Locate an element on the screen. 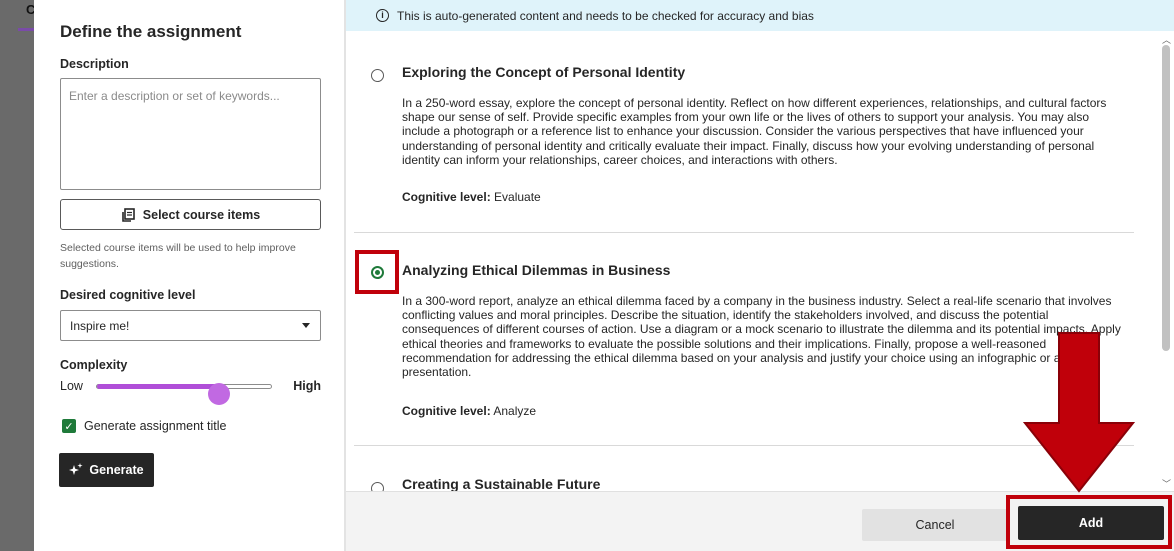  select-course-items-label: Select course items is located at coordinates (201, 214).